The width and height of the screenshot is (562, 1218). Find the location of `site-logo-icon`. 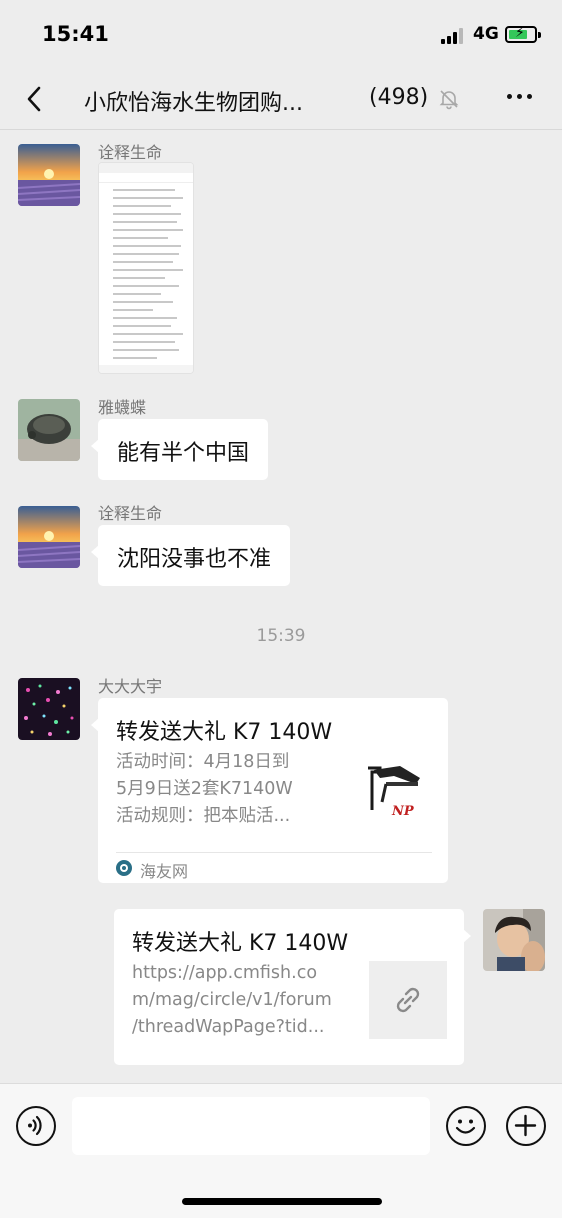

site-logo-icon is located at coordinates (124, 868).